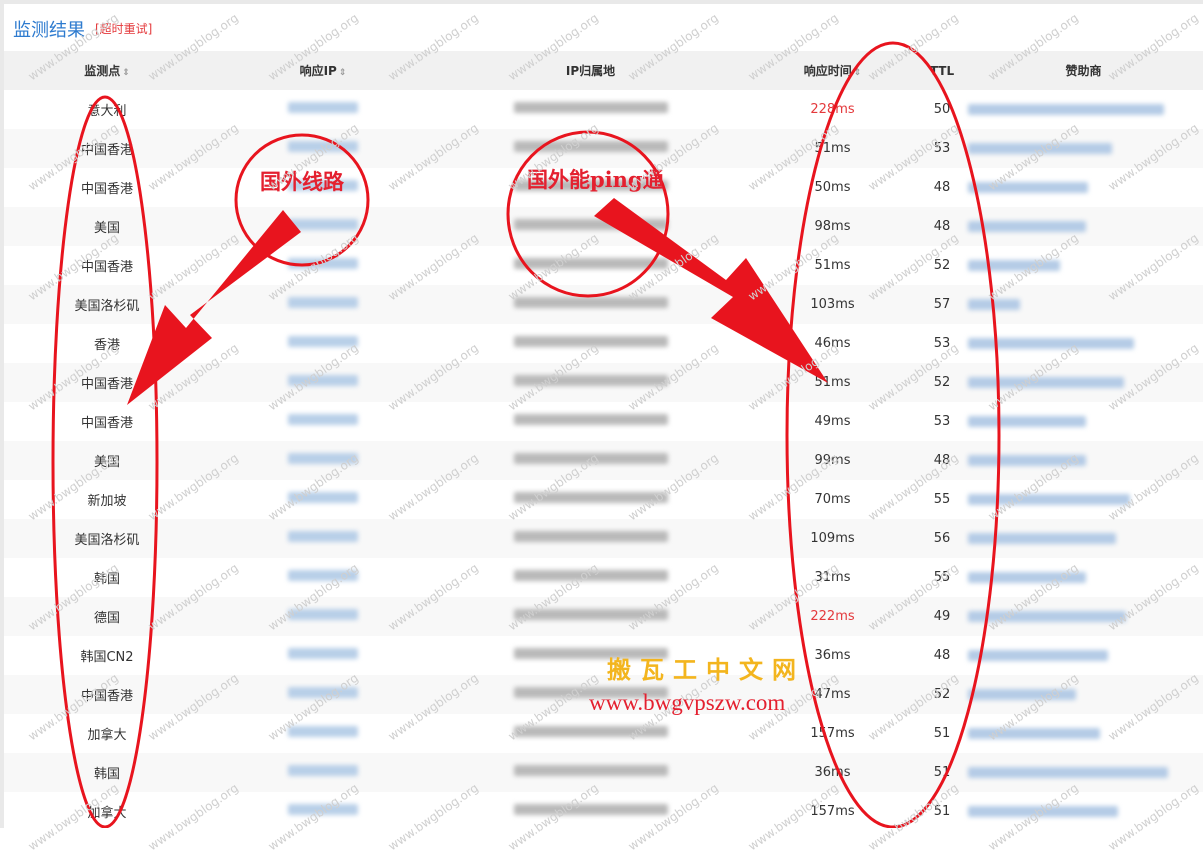 This screenshot has width=1203, height=853. What do you see at coordinates (603, 577) in the screenshot?
I see `table-row: 韩国 31ms 55` at bounding box center [603, 577].